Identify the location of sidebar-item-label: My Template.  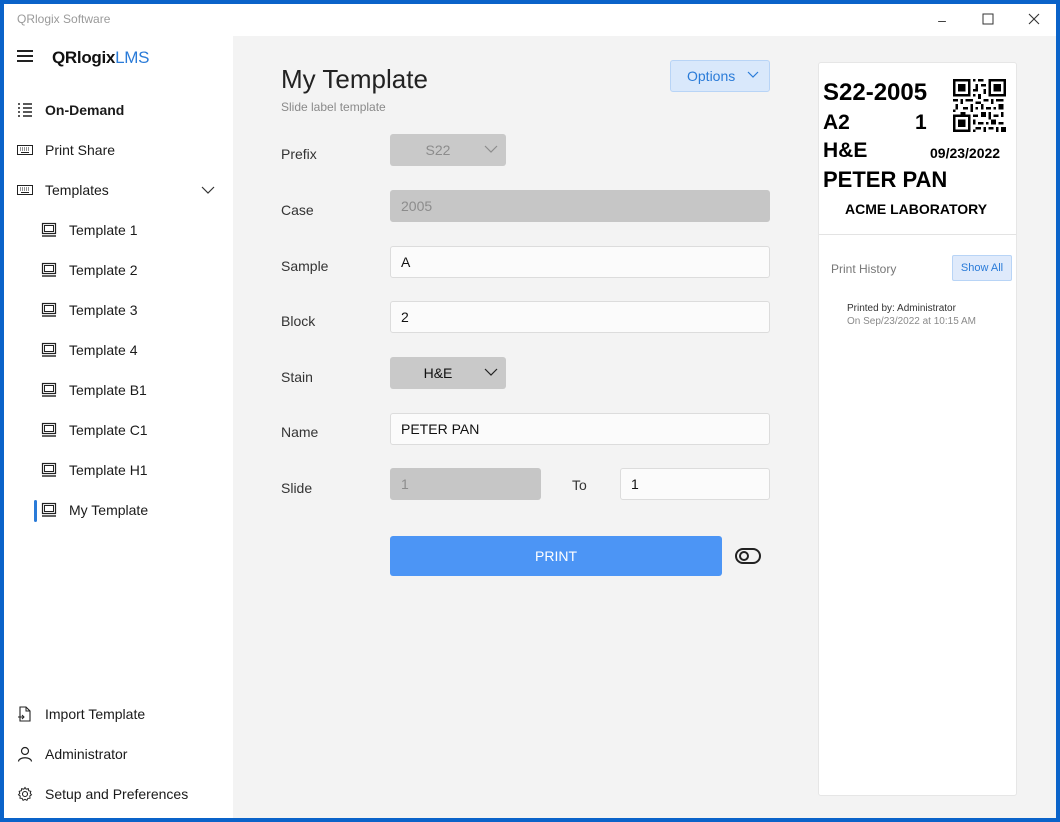
(109, 510).